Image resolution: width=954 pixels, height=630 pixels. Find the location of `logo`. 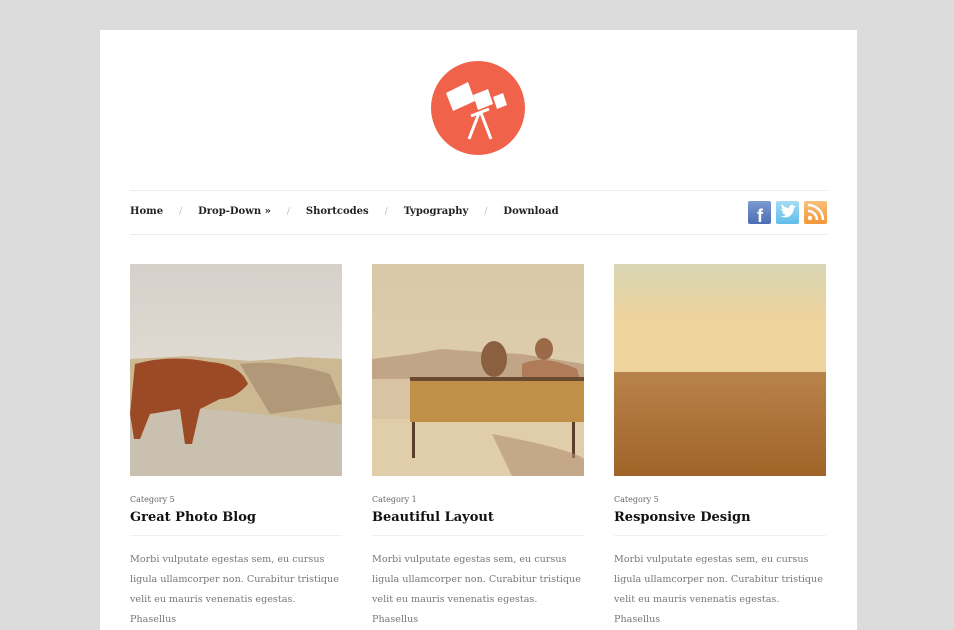

logo is located at coordinates (478, 108).